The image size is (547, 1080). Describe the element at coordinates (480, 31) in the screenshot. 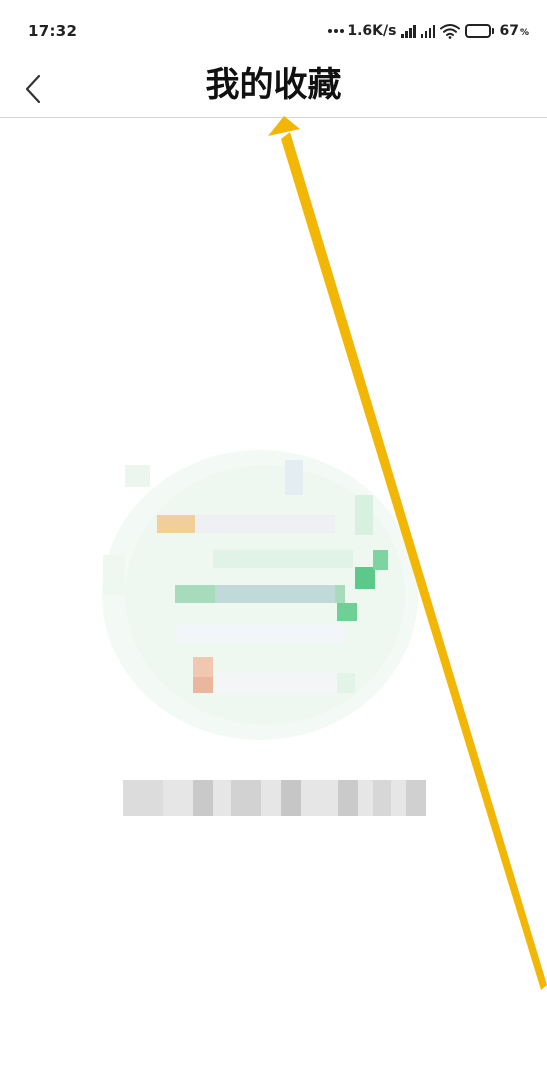

I see `battery-icon` at that location.